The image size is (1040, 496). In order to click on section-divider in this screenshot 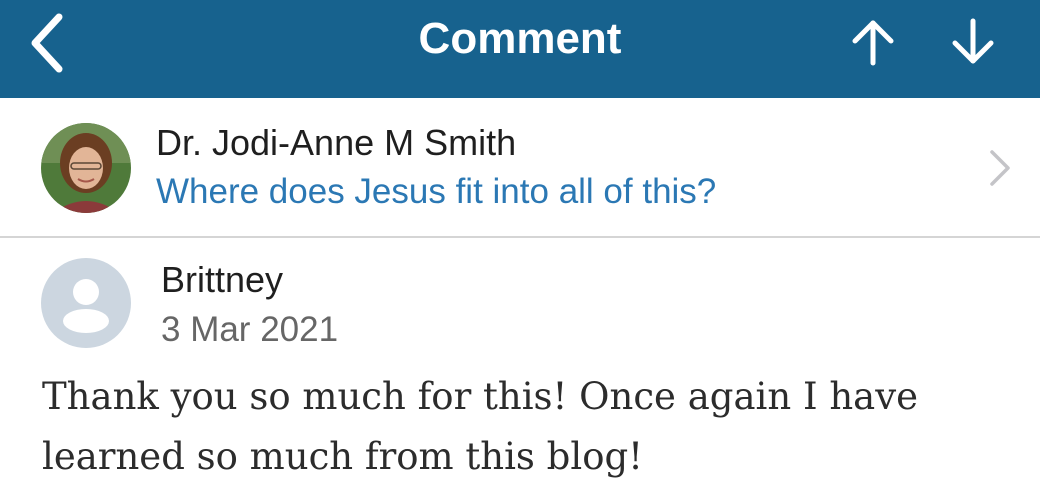, I will do `click(520, 237)`.